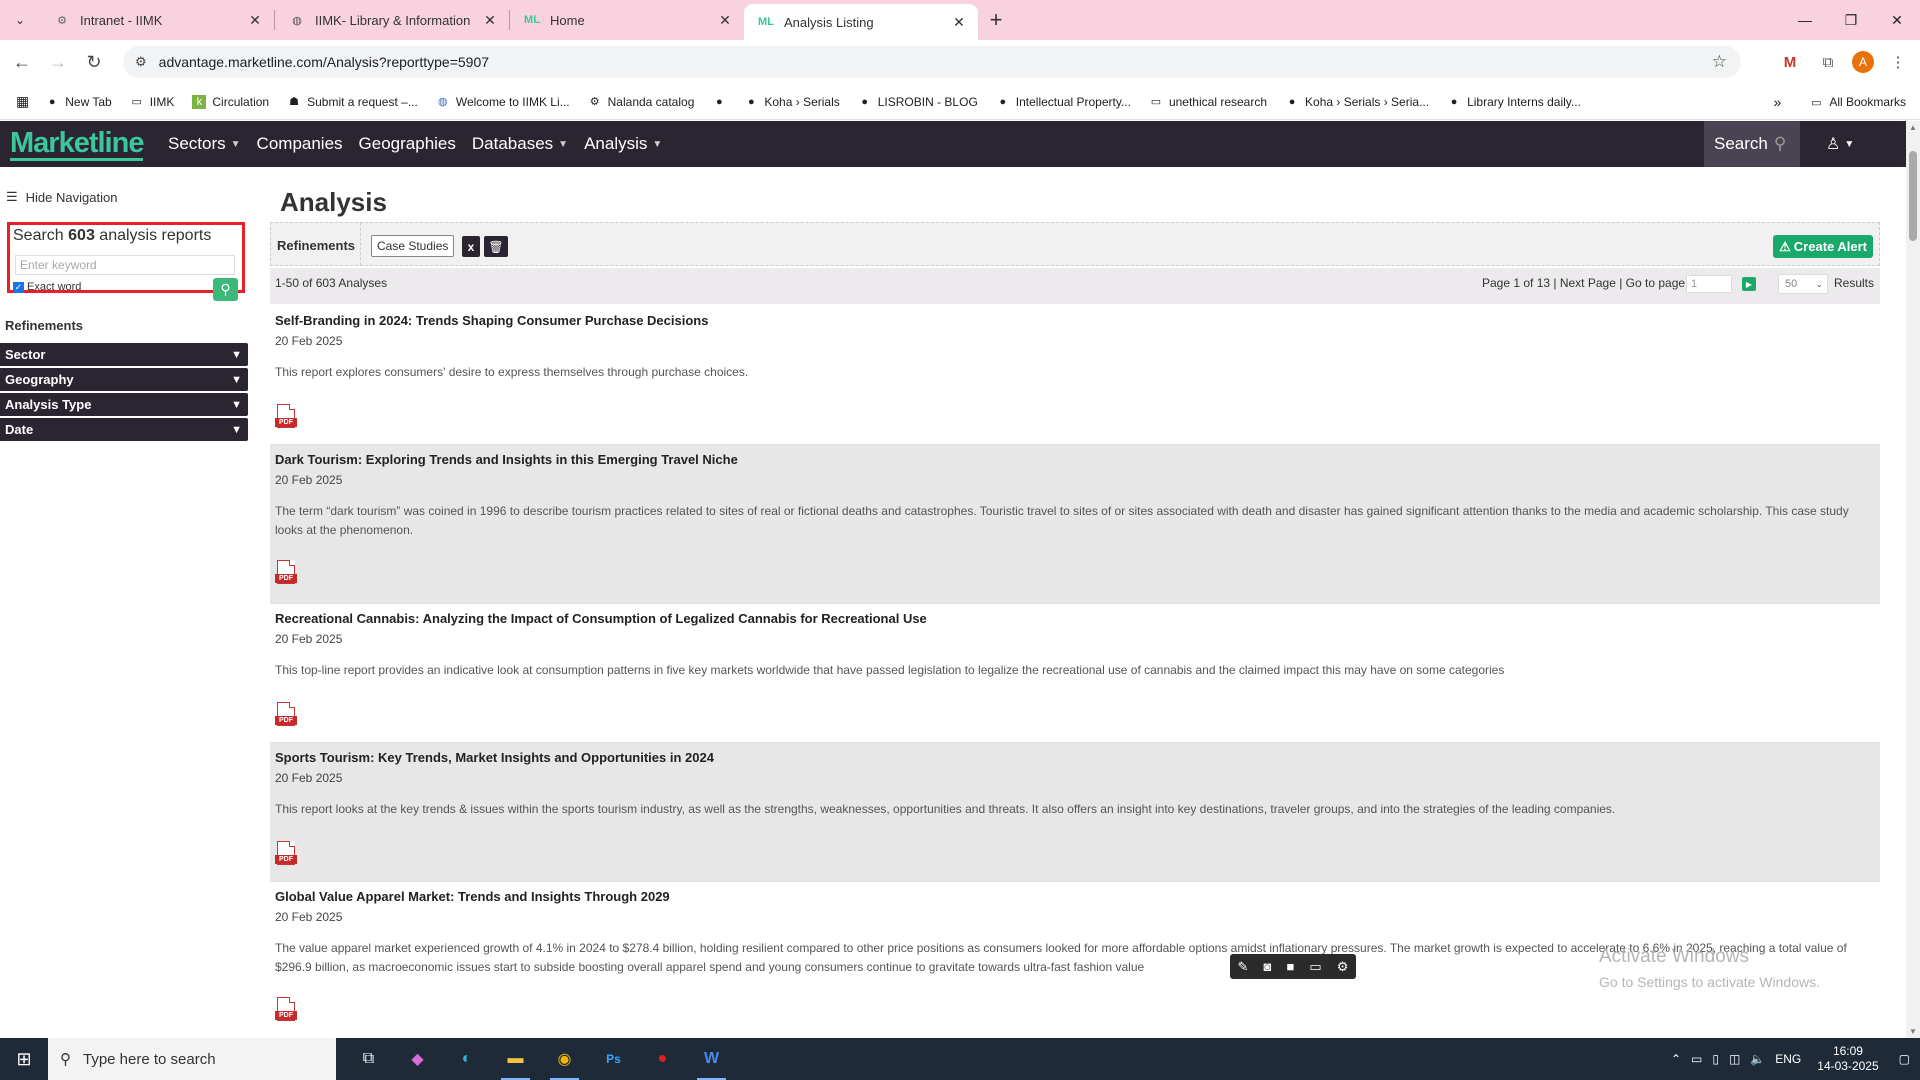  Describe the element at coordinates (1343, 967) in the screenshot. I see `gear-icon: ⚙` at that location.